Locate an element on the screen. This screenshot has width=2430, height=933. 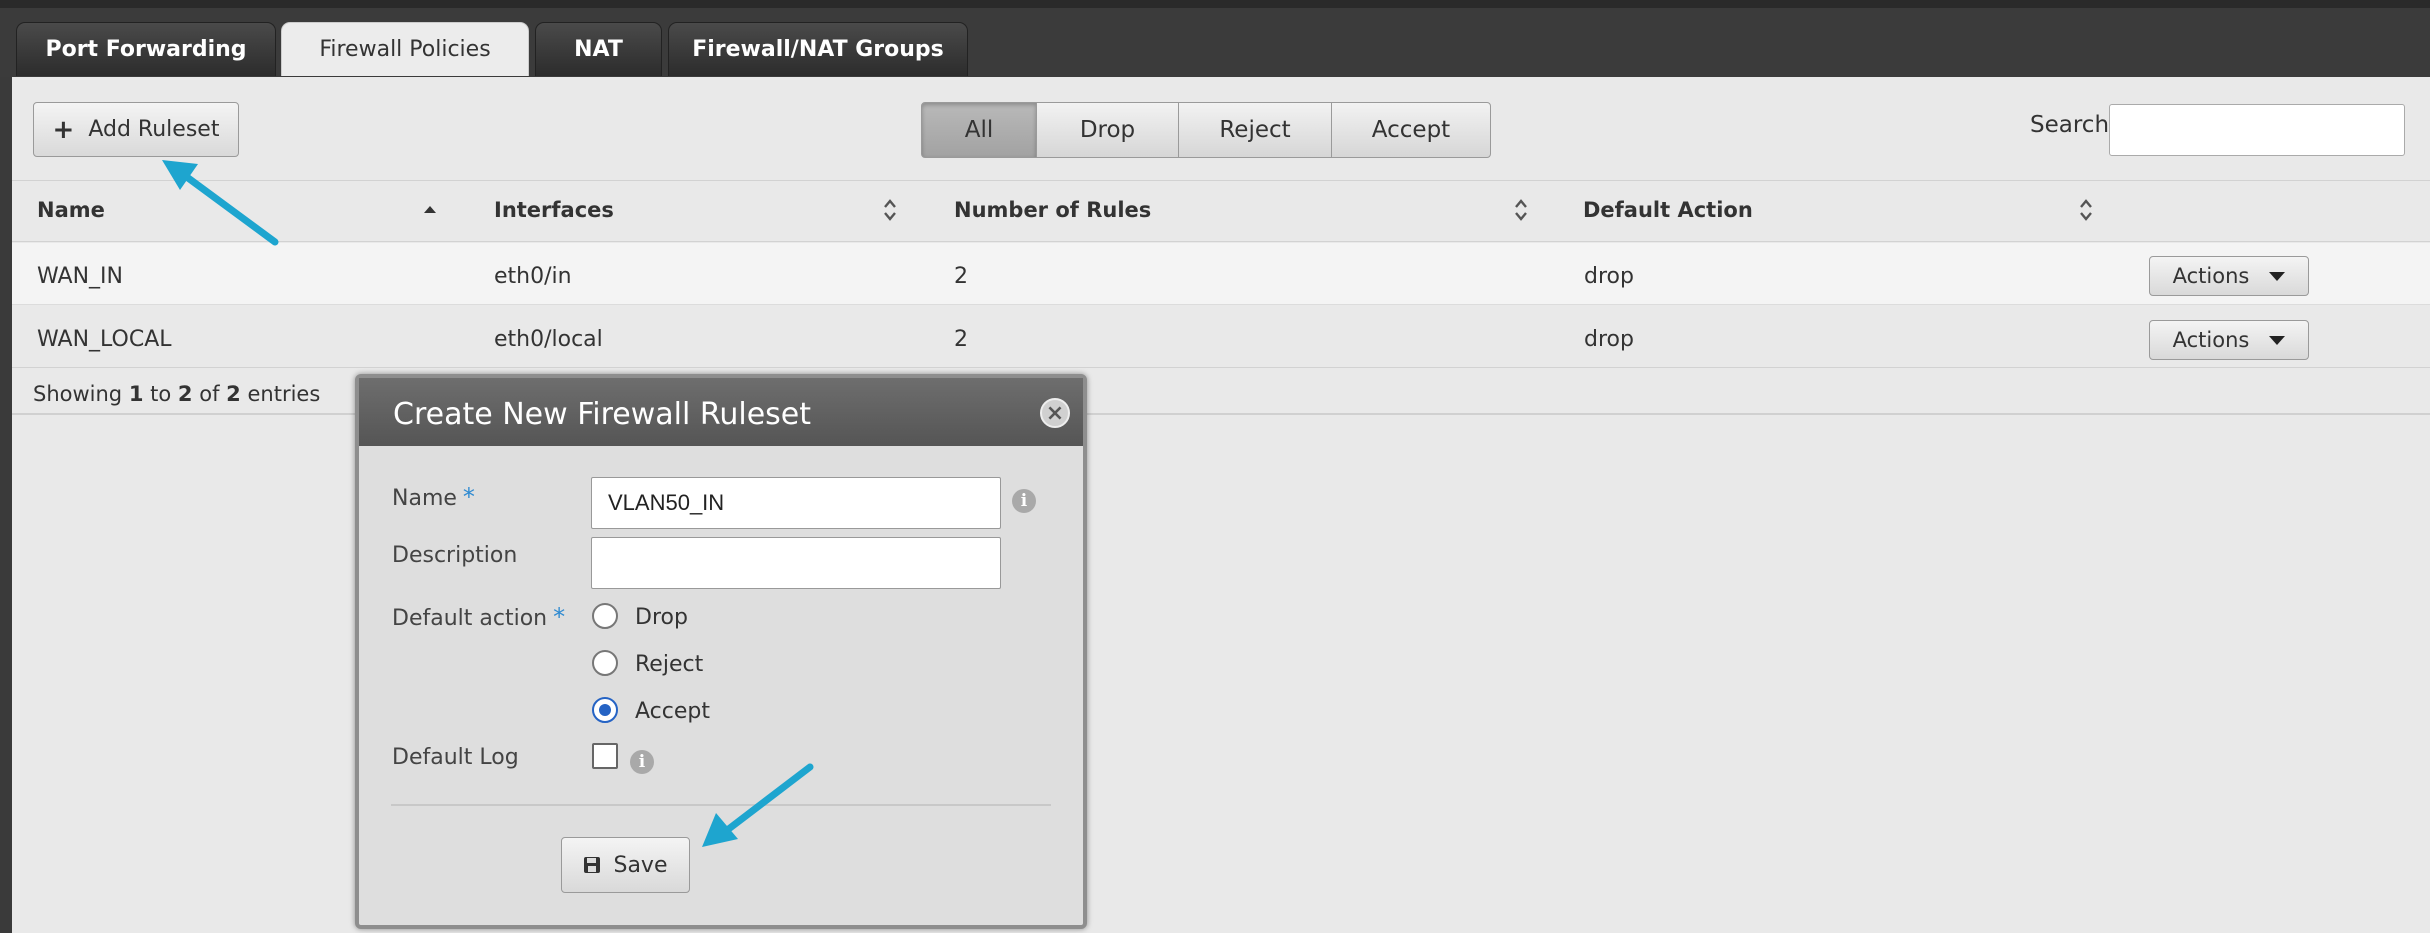
column-header-default-action: Default Action is located at coordinates (1668, 210).